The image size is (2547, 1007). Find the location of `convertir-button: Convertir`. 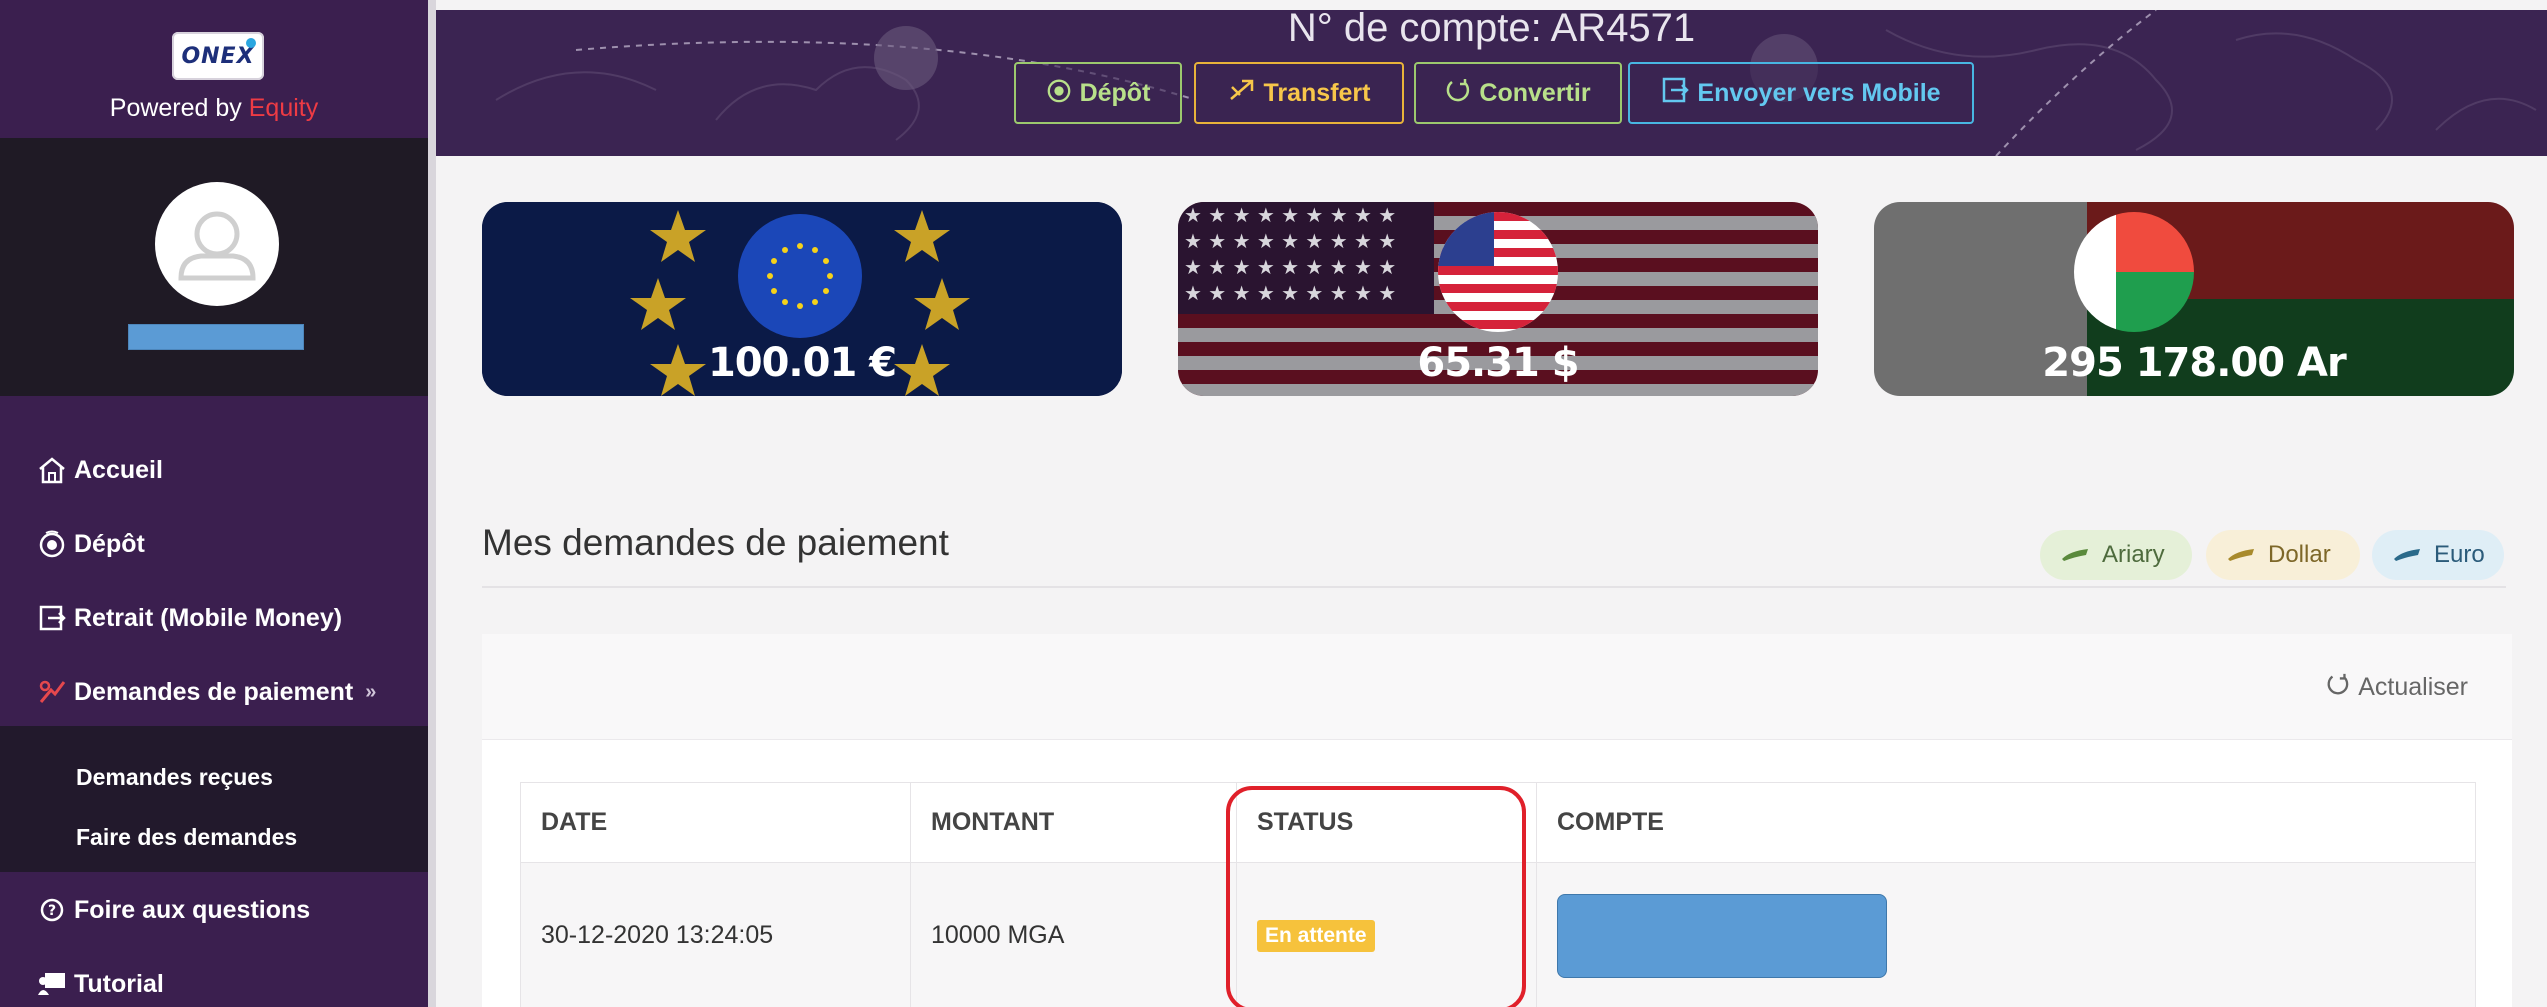

convertir-button: Convertir is located at coordinates (1518, 93).